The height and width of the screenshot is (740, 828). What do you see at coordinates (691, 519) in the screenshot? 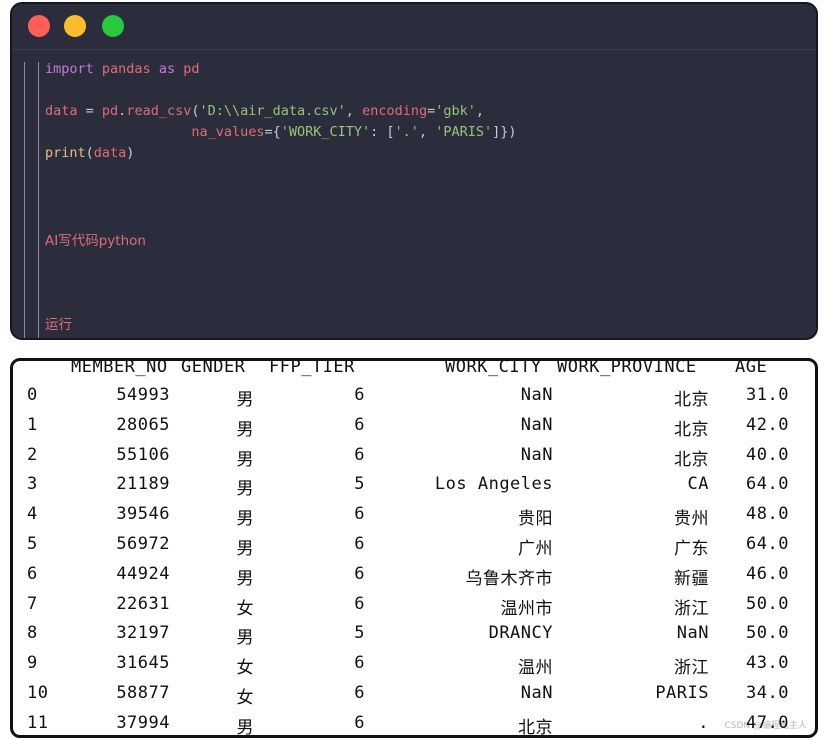
I see `work-province-cell: 贵州` at bounding box center [691, 519].